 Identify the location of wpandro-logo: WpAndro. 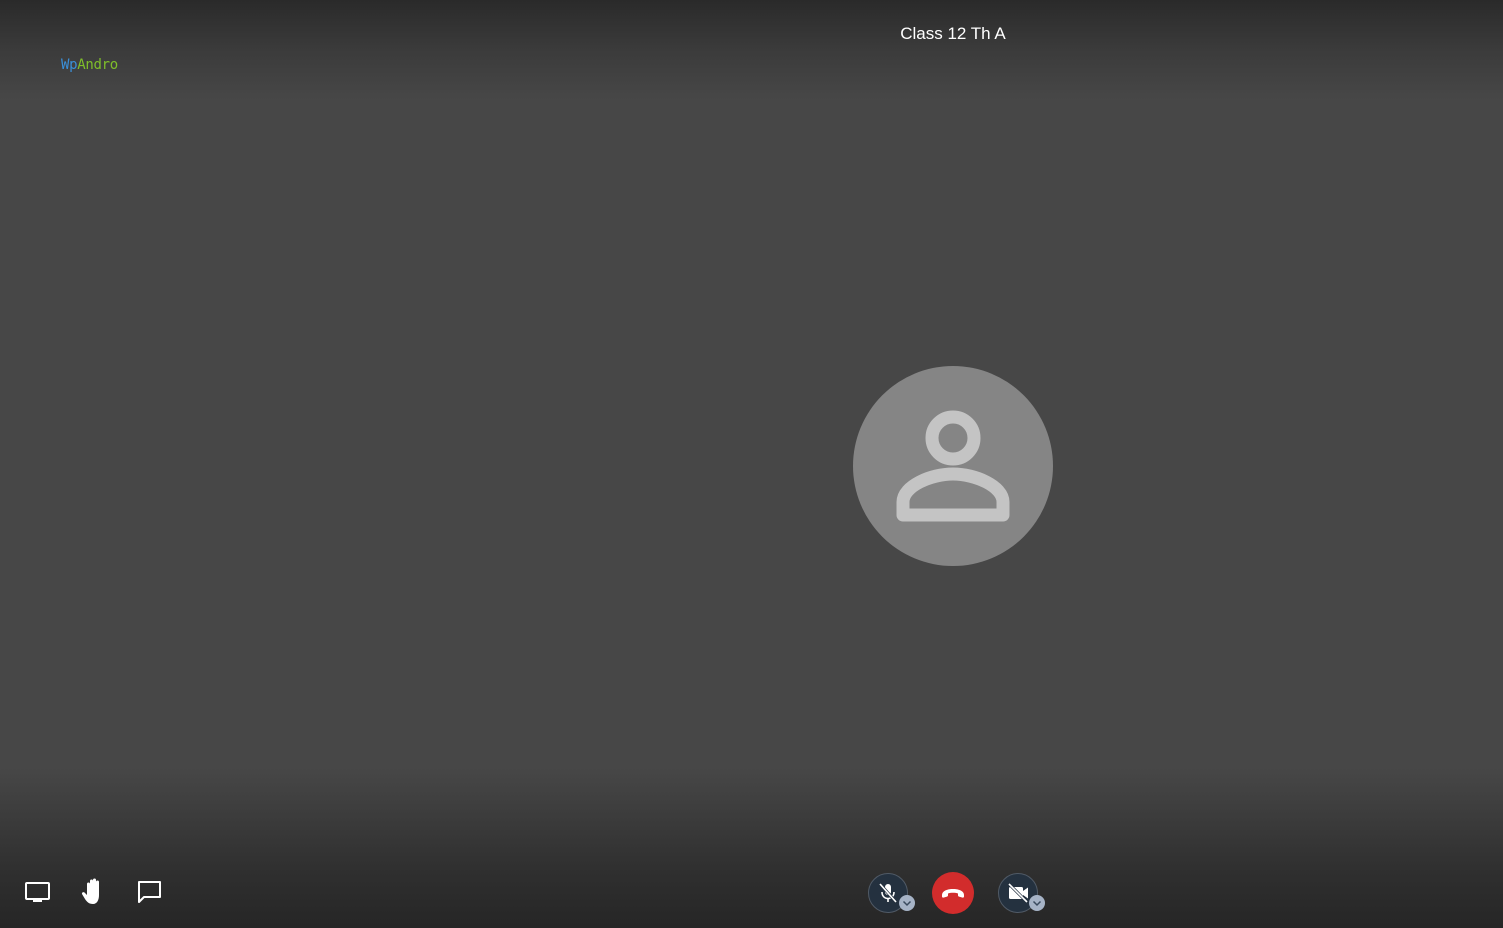
(100, 65).